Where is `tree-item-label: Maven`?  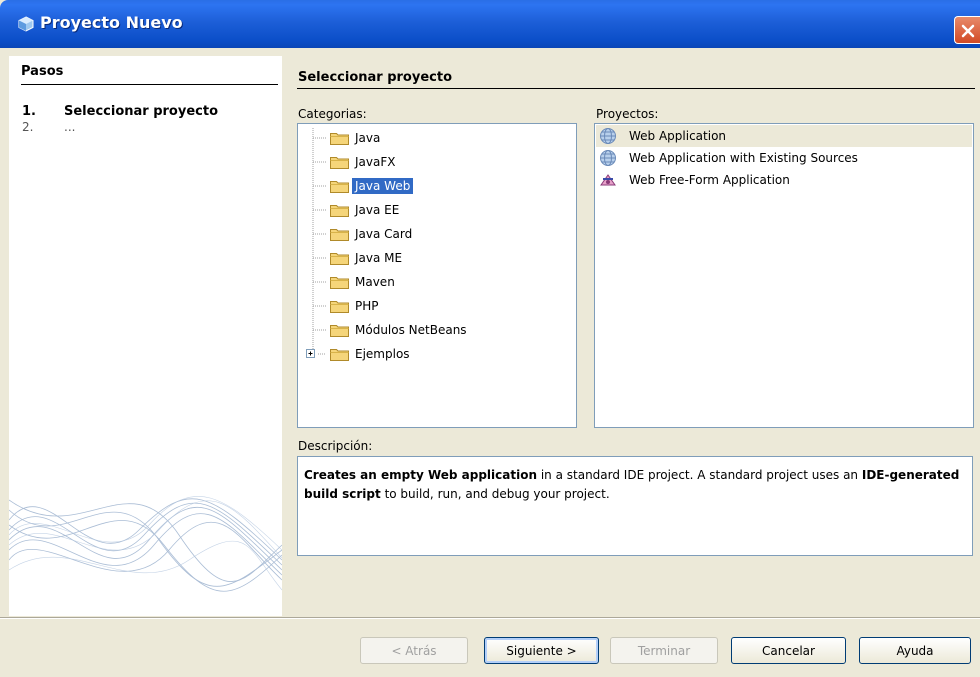
tree-item-label: Maven is located at coordinates (375, 282).